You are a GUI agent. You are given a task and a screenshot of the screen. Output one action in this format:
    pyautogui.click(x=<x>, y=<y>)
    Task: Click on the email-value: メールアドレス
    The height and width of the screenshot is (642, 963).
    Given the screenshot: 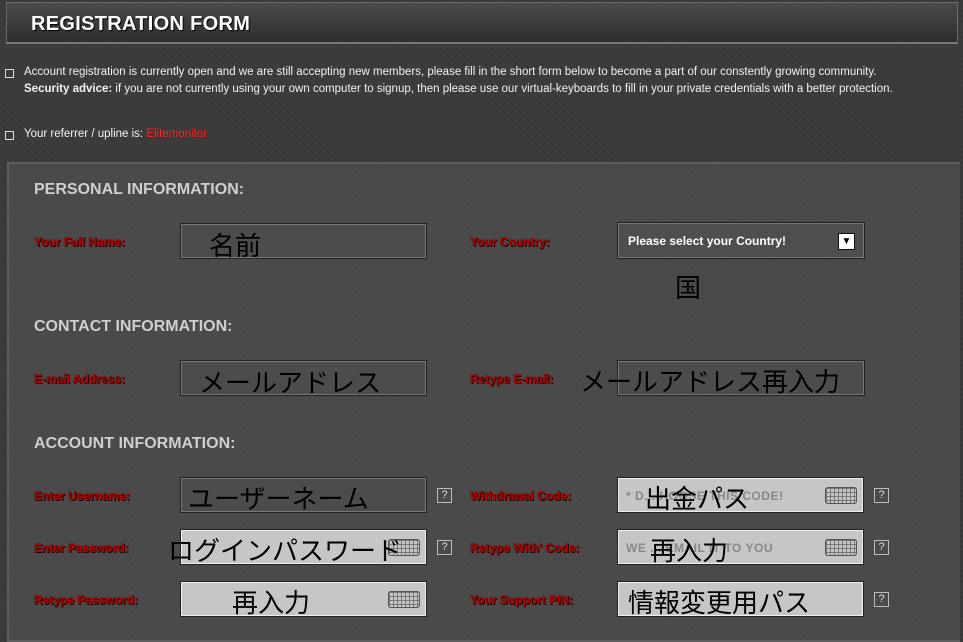 What is the action you would take?
    pyautogui.click(x=290, y=383)
    